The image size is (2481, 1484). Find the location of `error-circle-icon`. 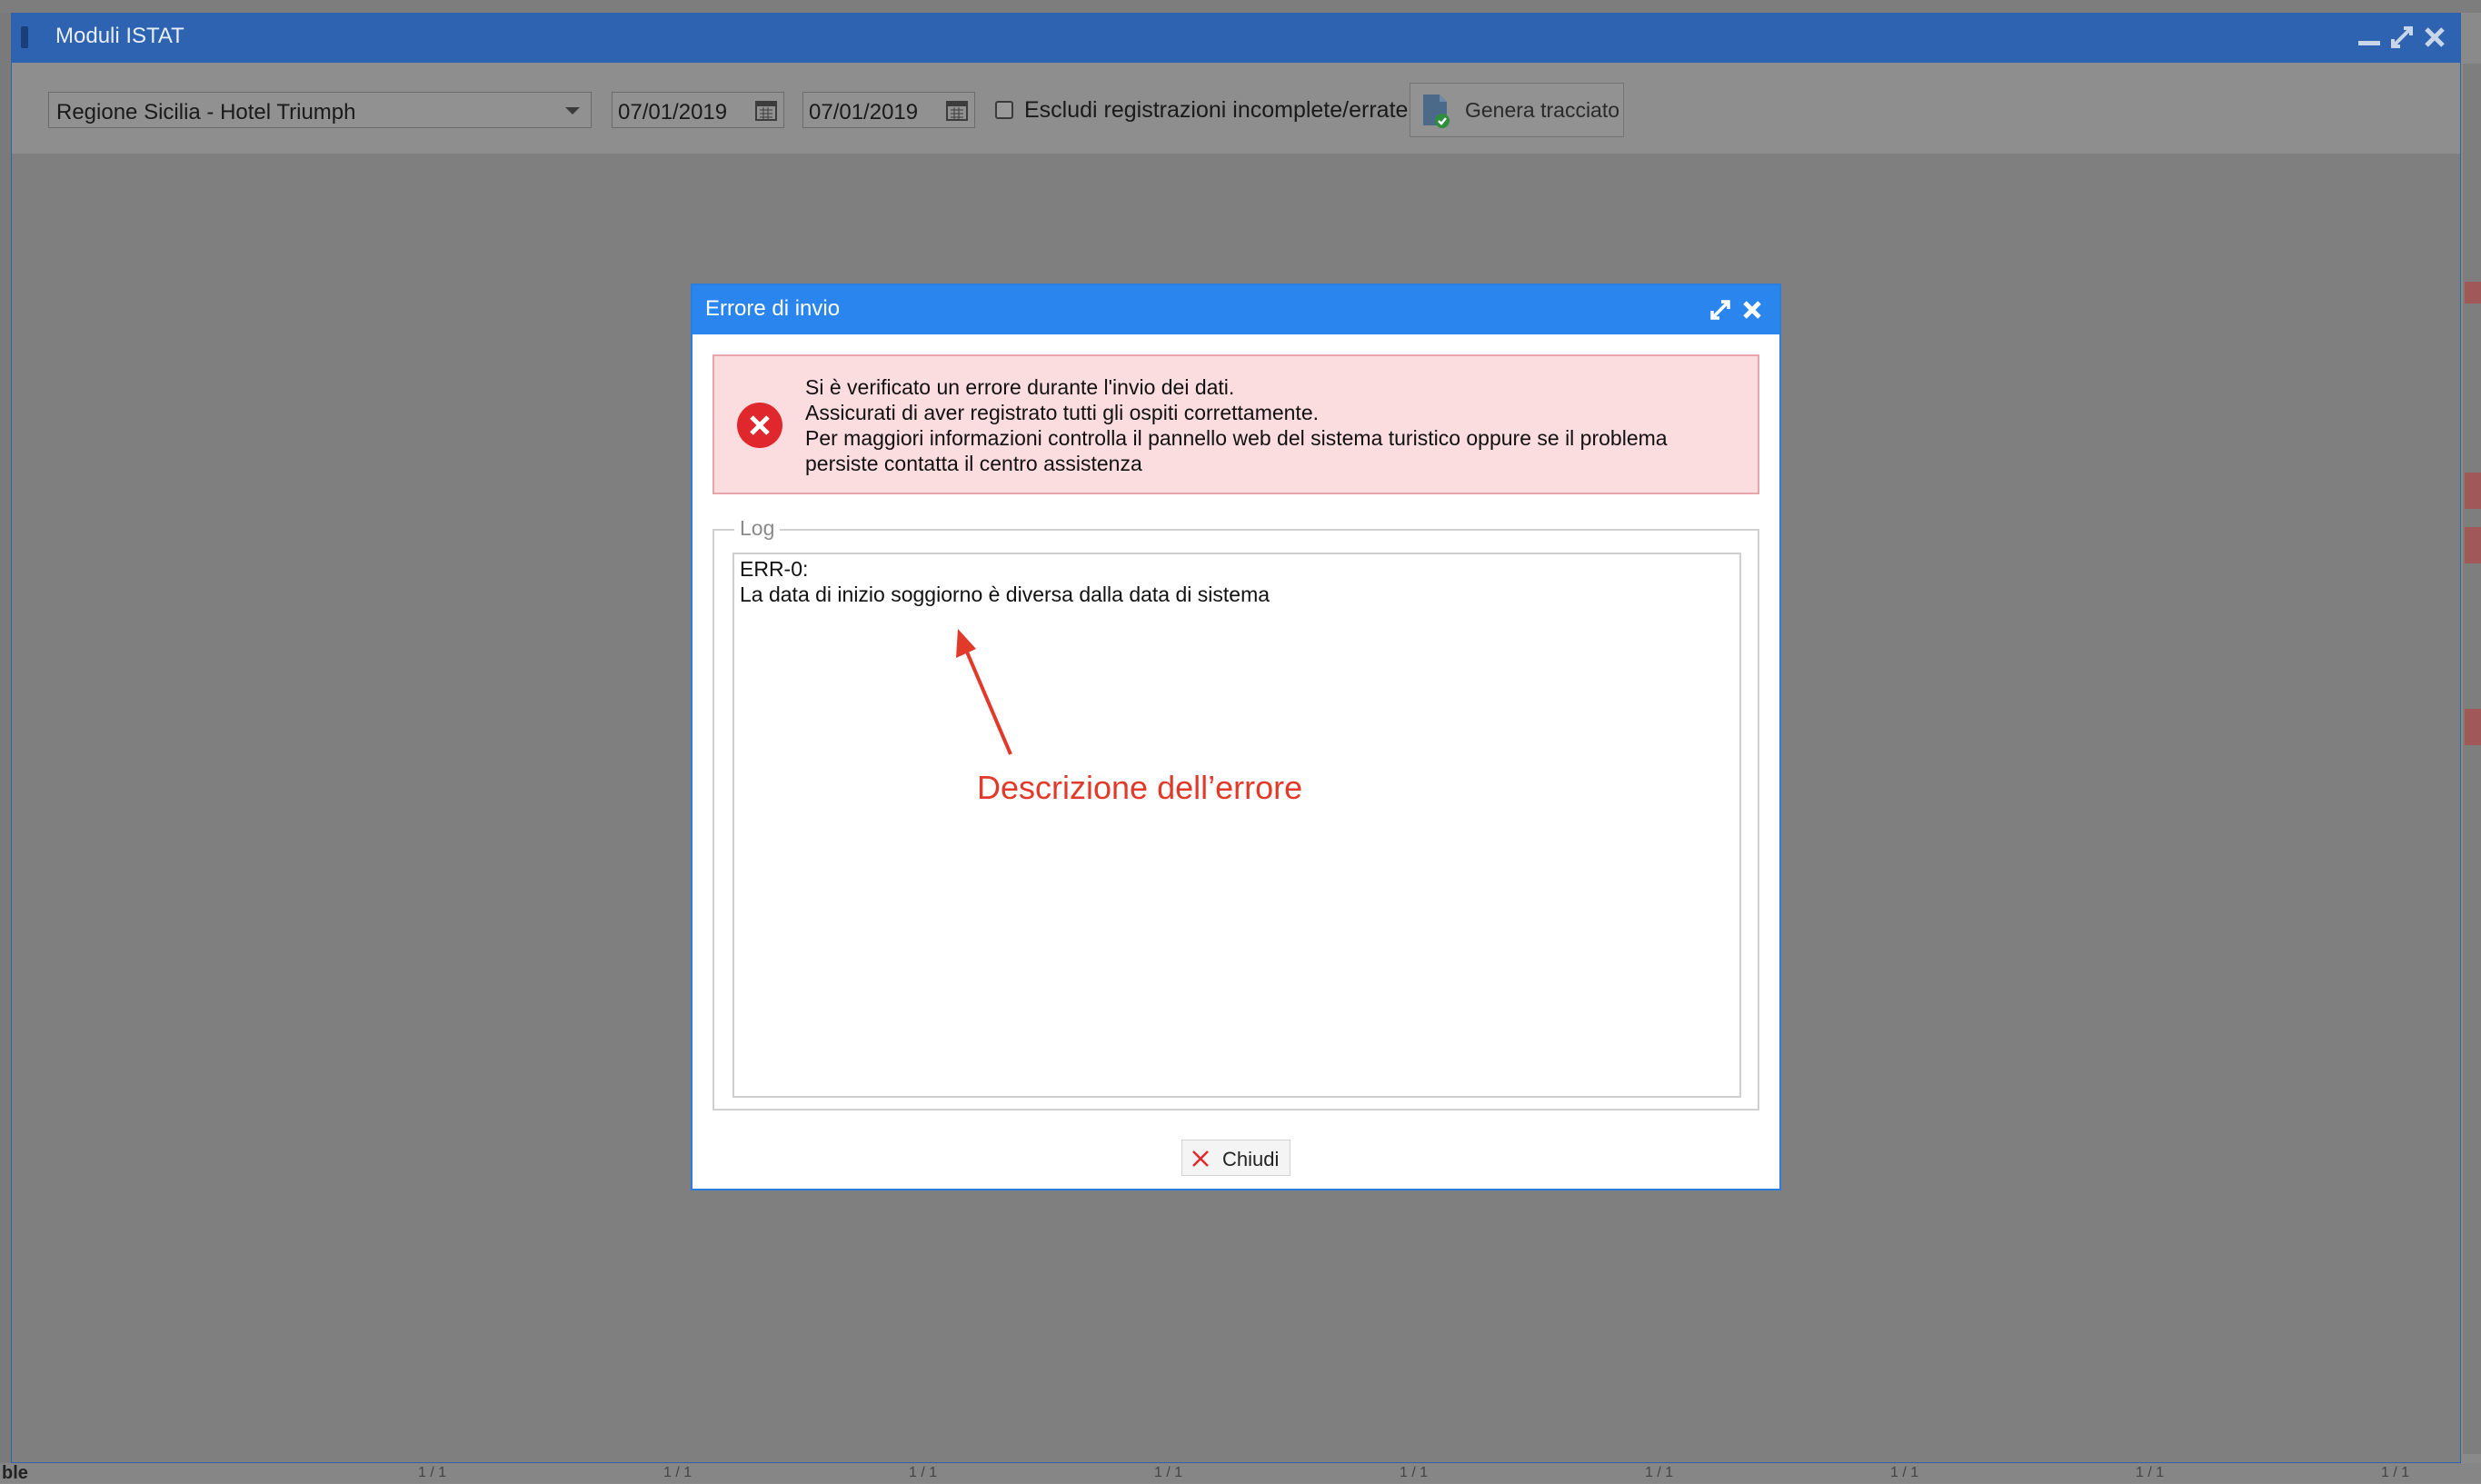

error-circle-icon is located at coordinates (759, 425).